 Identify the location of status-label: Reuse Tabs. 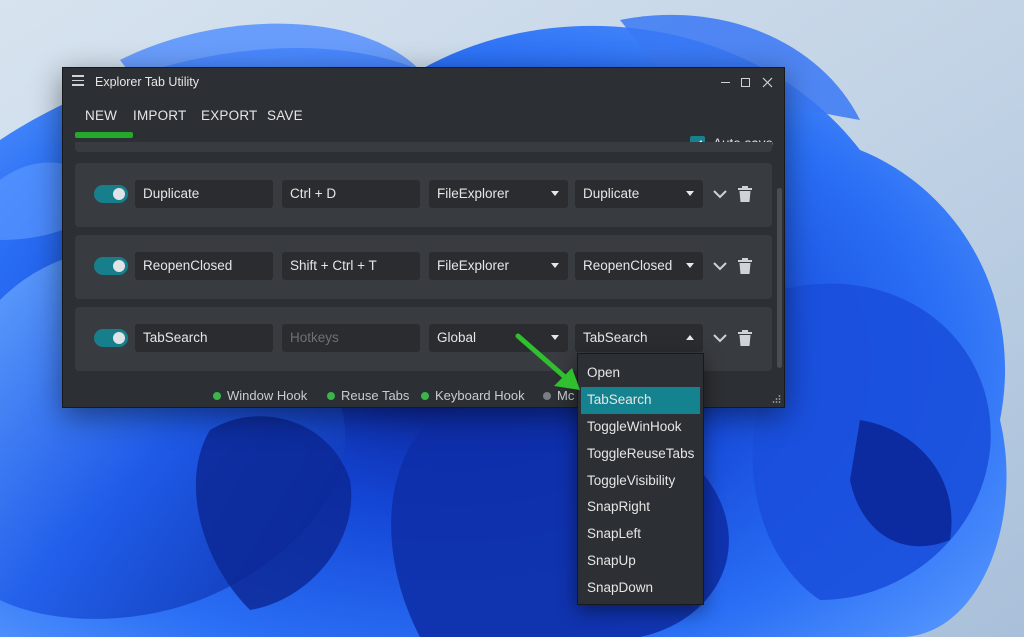
(375, 395).